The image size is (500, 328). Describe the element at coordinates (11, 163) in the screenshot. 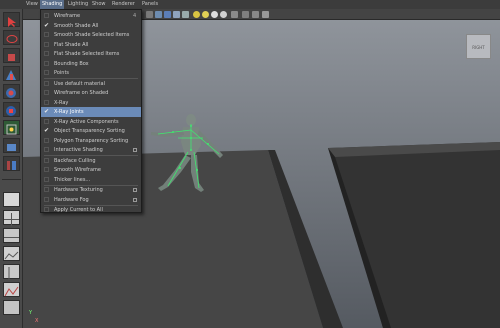

I see `last-tool-icon` at that location.